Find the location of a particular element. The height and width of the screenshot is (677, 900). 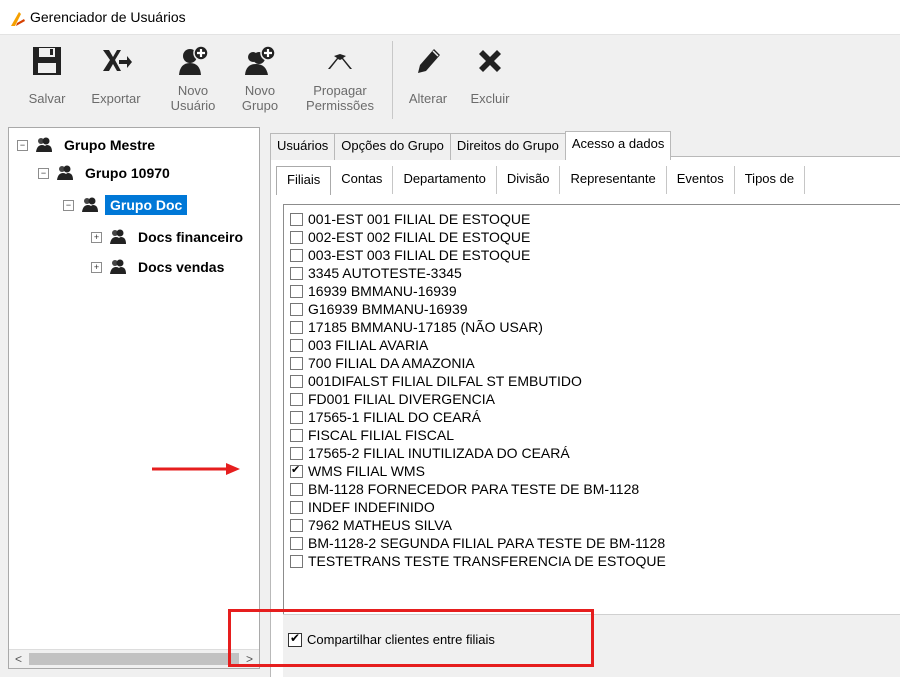

export-icon is located at coordinates (116, 62).